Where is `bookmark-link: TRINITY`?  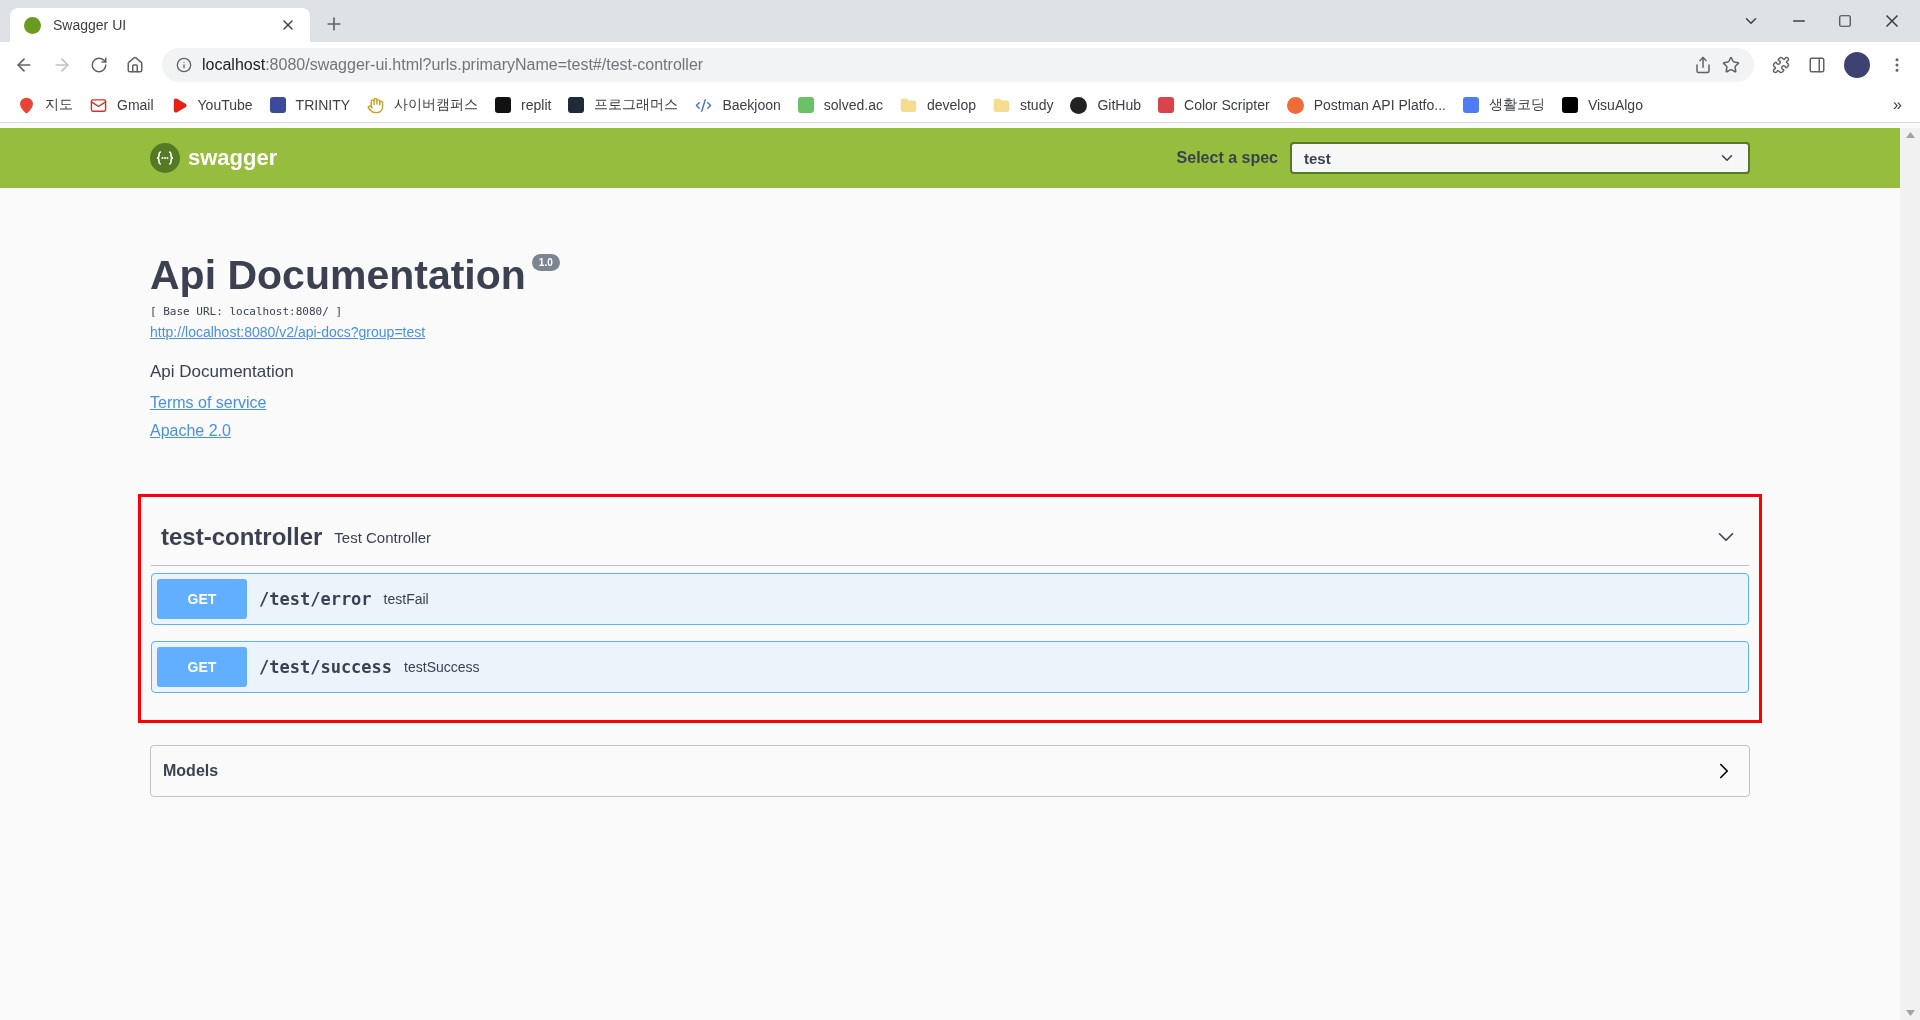 bookmark-link: TRINITY is located at coordinates (323, 105).